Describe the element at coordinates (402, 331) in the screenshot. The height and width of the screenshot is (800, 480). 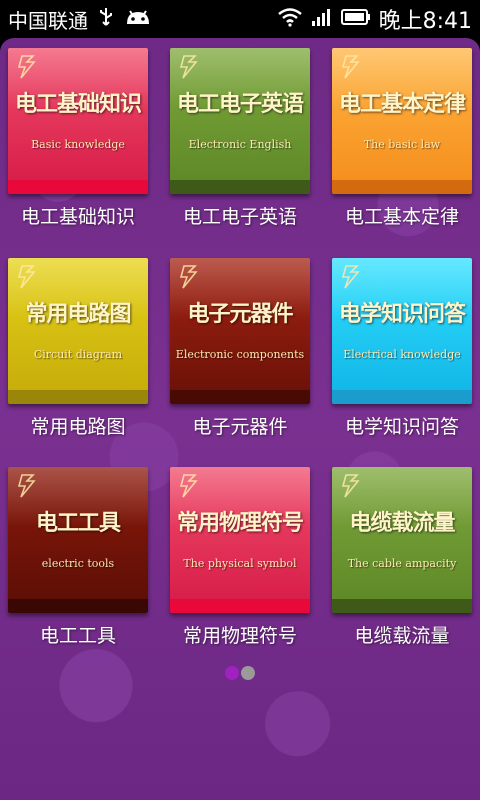
I see `app-card: 电学知识问答 Electrical knowledge` at that location.